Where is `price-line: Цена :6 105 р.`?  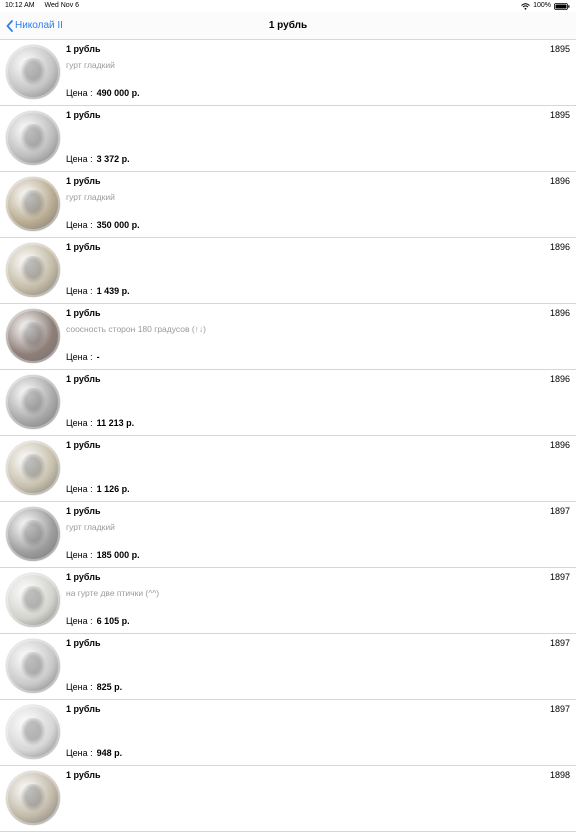
price-line: Цена :6 105 р. is located at coordinates (98, 621).